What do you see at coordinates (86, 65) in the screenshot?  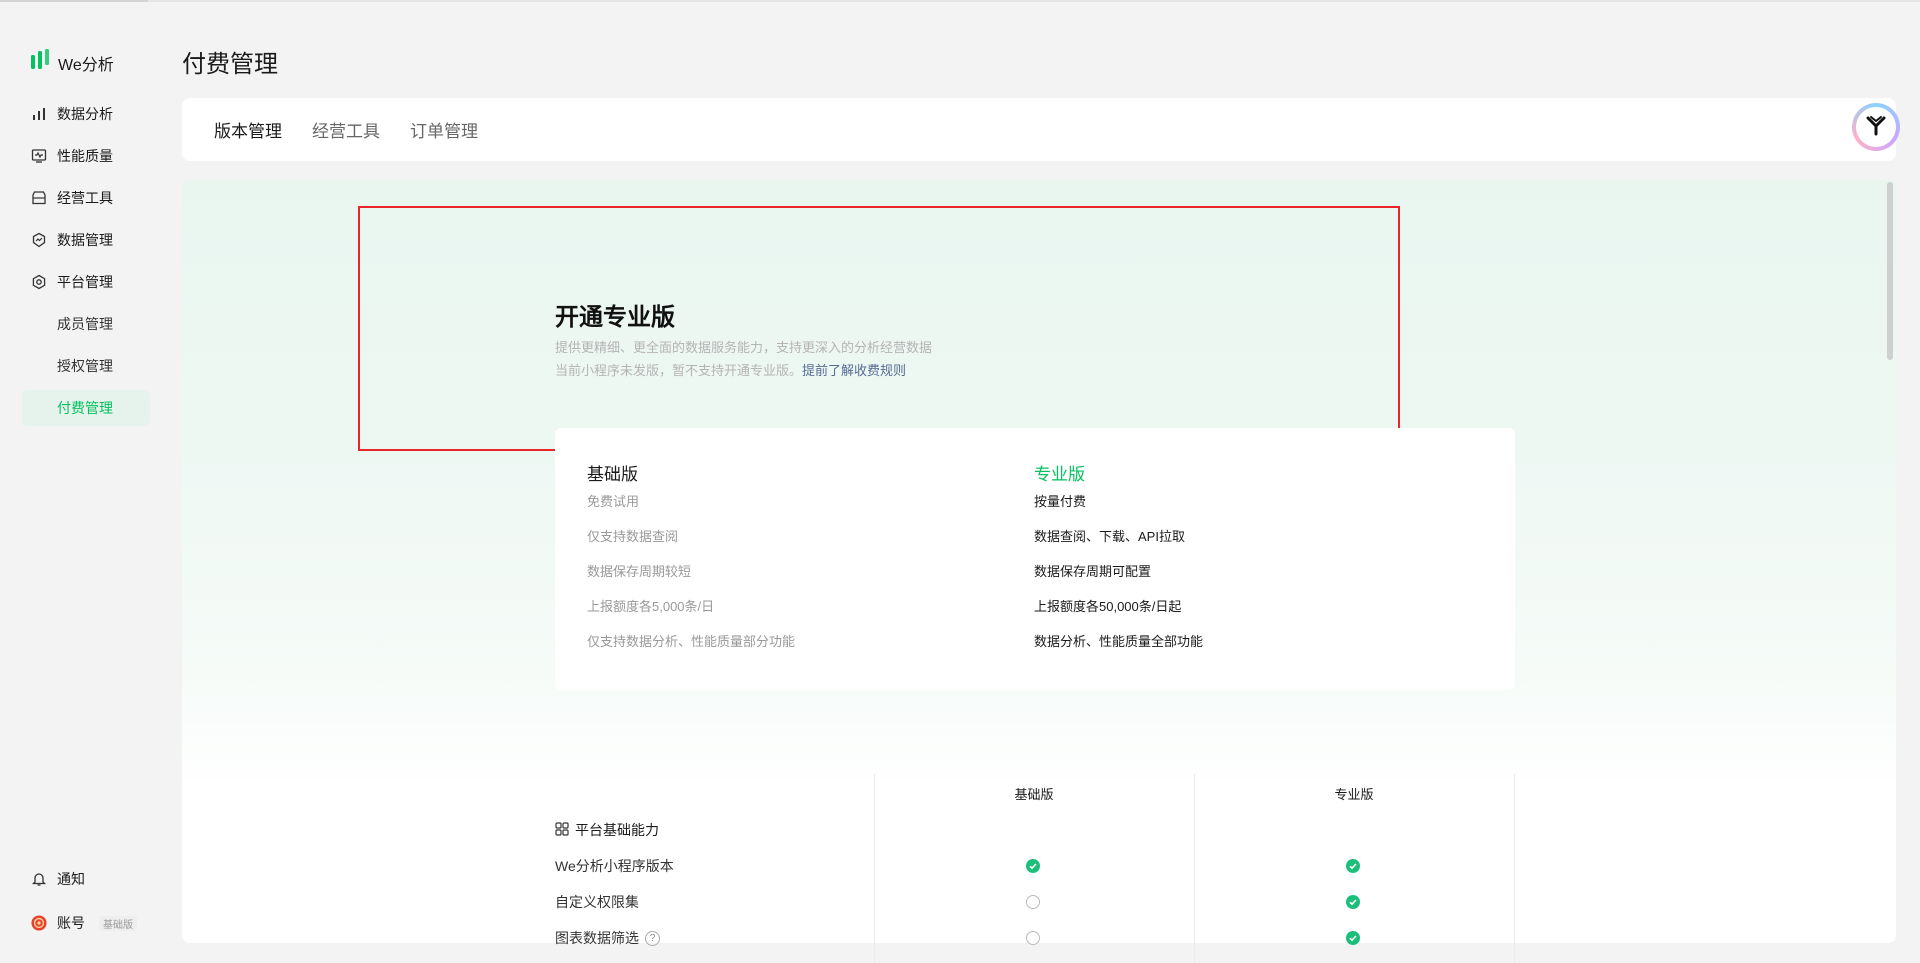 I see `app-name: We分析` at bounding box center [86, 65].